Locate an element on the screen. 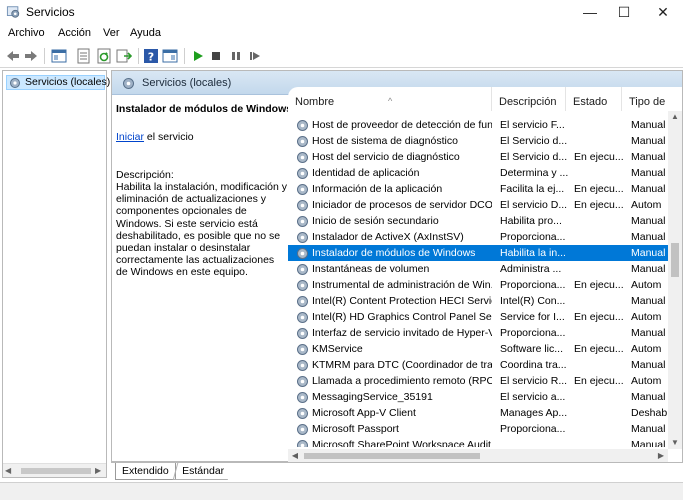 The width and height of the screenshot is (683, 500). minimize-button: — is located at coordinates (590, 12).